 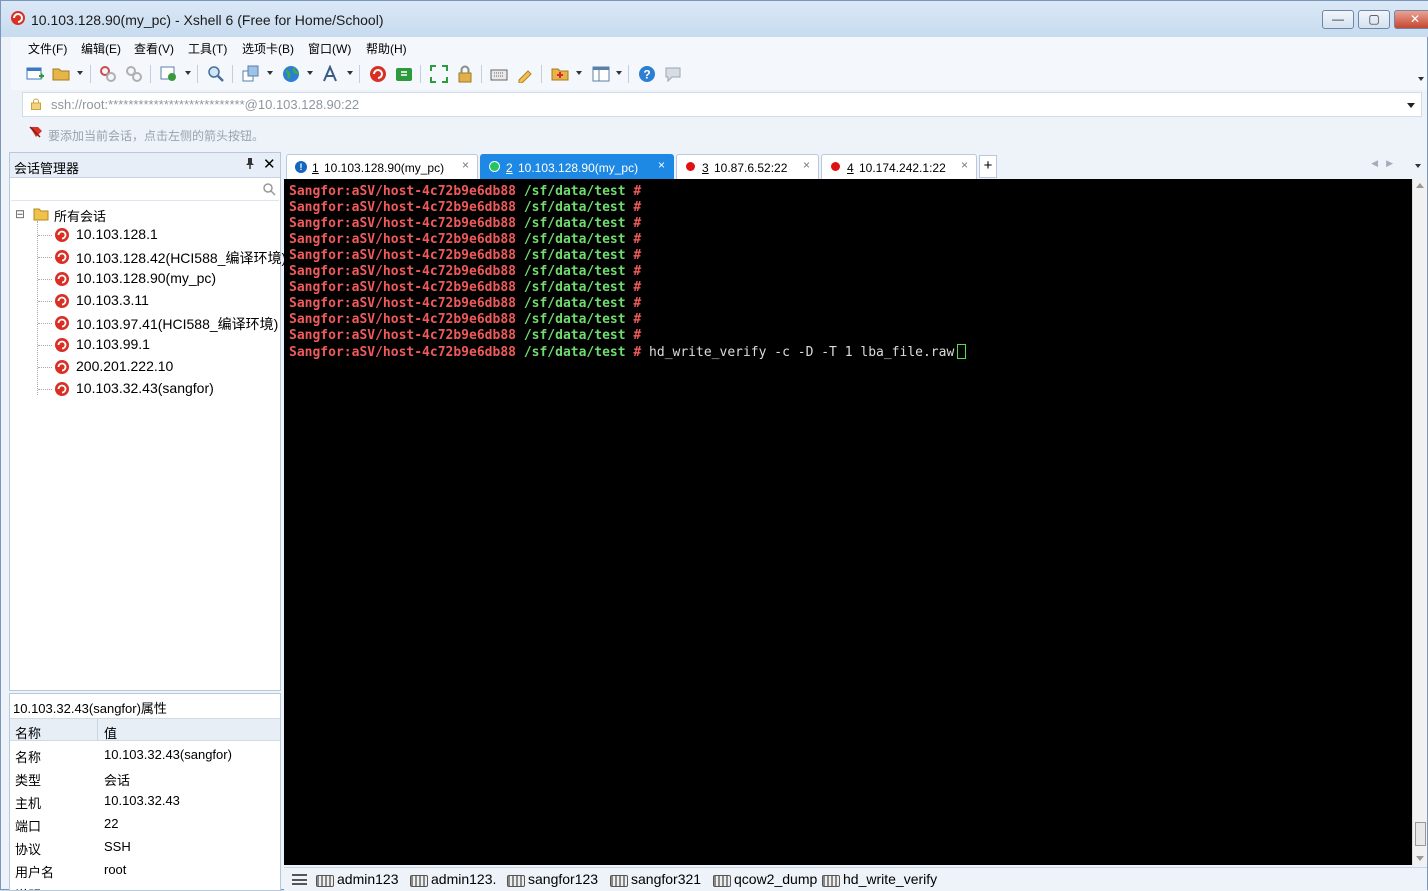 What do you see at coordinates (747, 166) in the screenshot?
I see `tab-session-3: 3 10.87.6.52:22 ×` at bounding box center [747, 166].